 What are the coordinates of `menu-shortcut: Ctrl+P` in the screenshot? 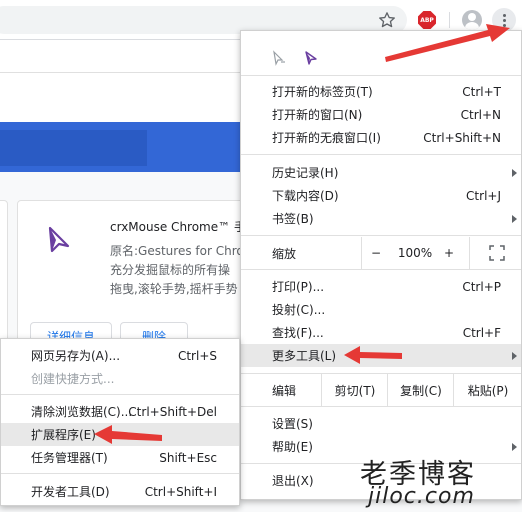 It's located at (481, 286).